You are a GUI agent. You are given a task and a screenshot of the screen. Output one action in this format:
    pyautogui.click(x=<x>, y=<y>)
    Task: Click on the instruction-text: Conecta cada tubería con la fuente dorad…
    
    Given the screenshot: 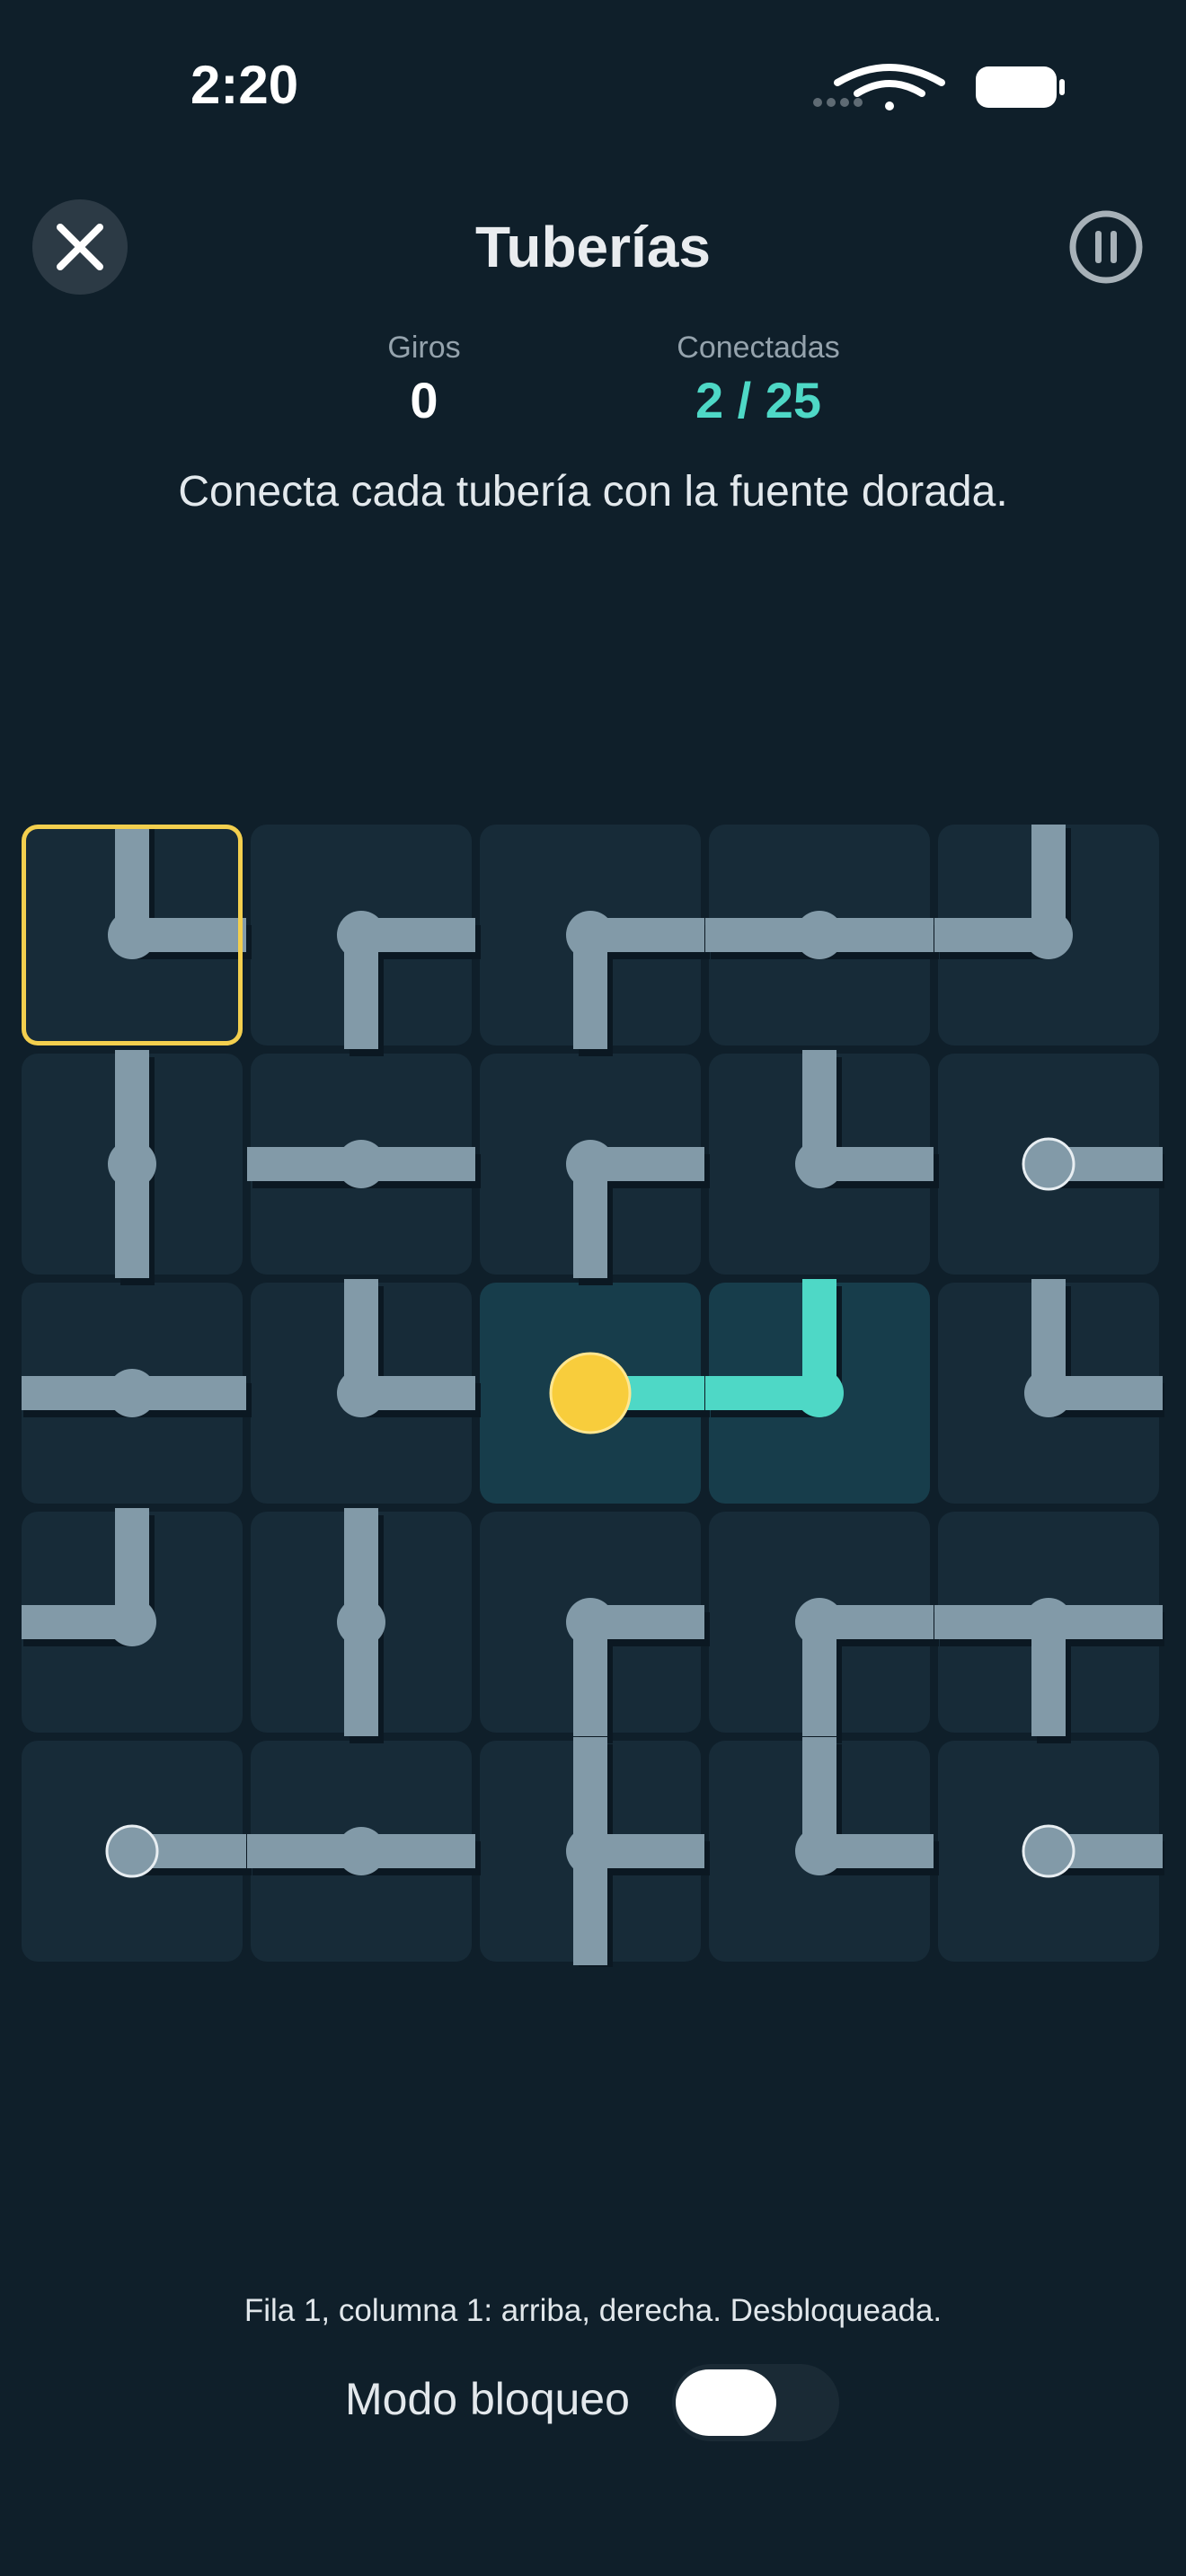 What is the action you would take?
    pyautogui.click(x=593, y=492)
    